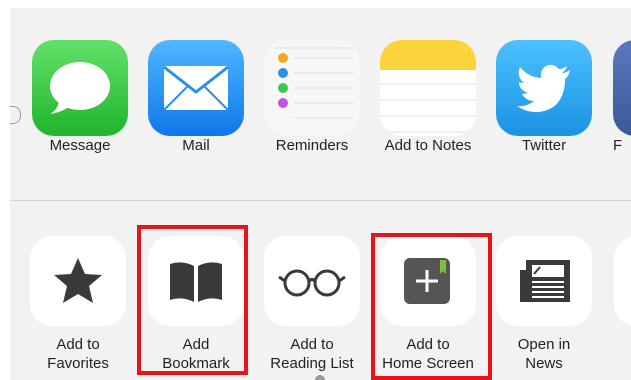 This screenshot has width=631, height=380. I want to click on share-message-button: Message, so click(80, 100).